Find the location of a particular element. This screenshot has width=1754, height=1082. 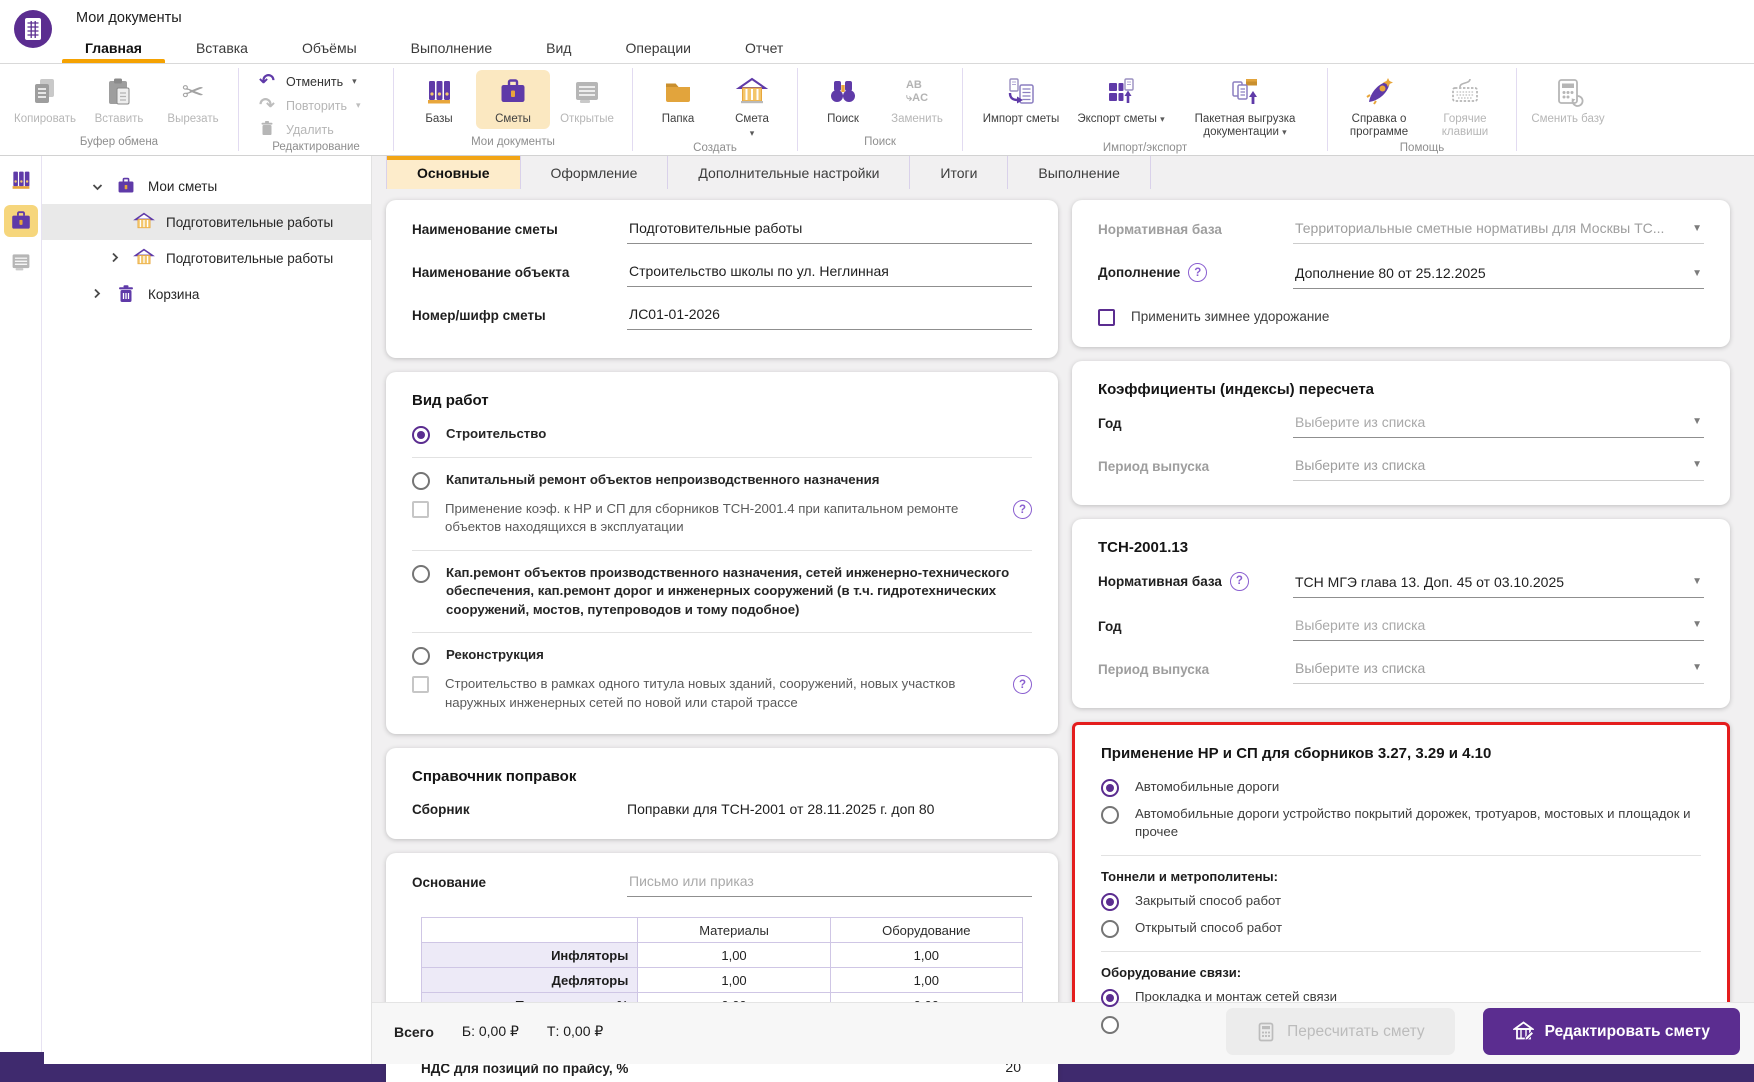

work-type-option-construction: Строительство is located at coordinates (722, 434).